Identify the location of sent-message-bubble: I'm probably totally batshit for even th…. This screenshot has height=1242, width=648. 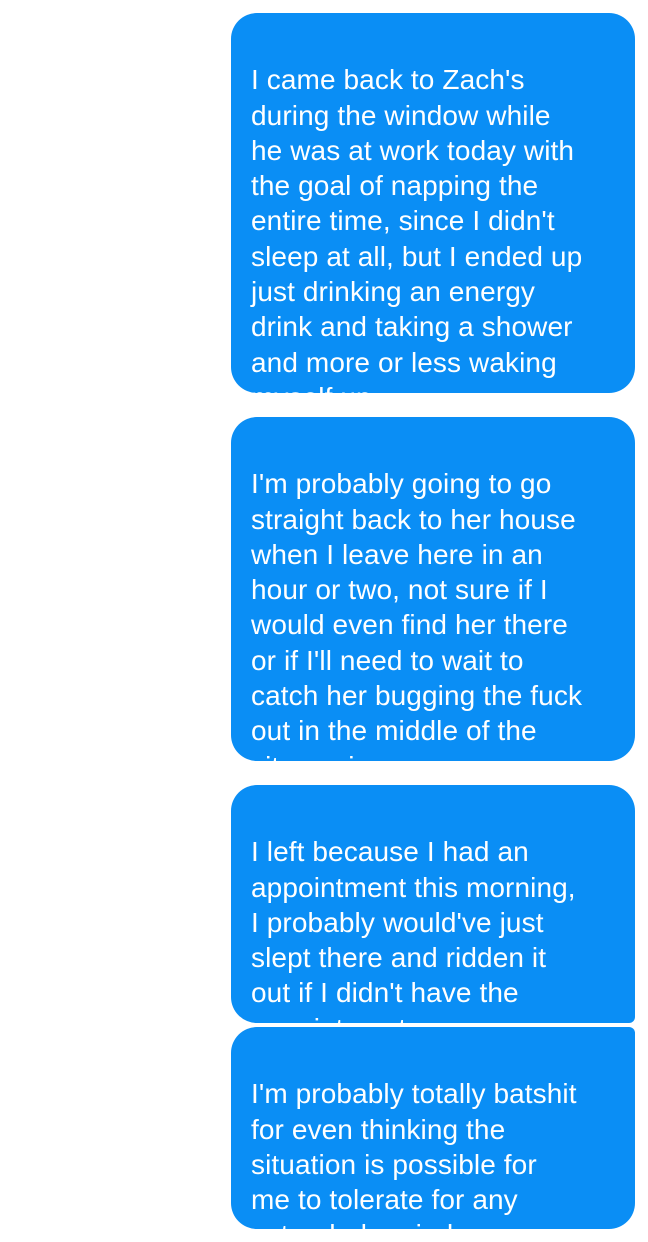
(433, 1128).